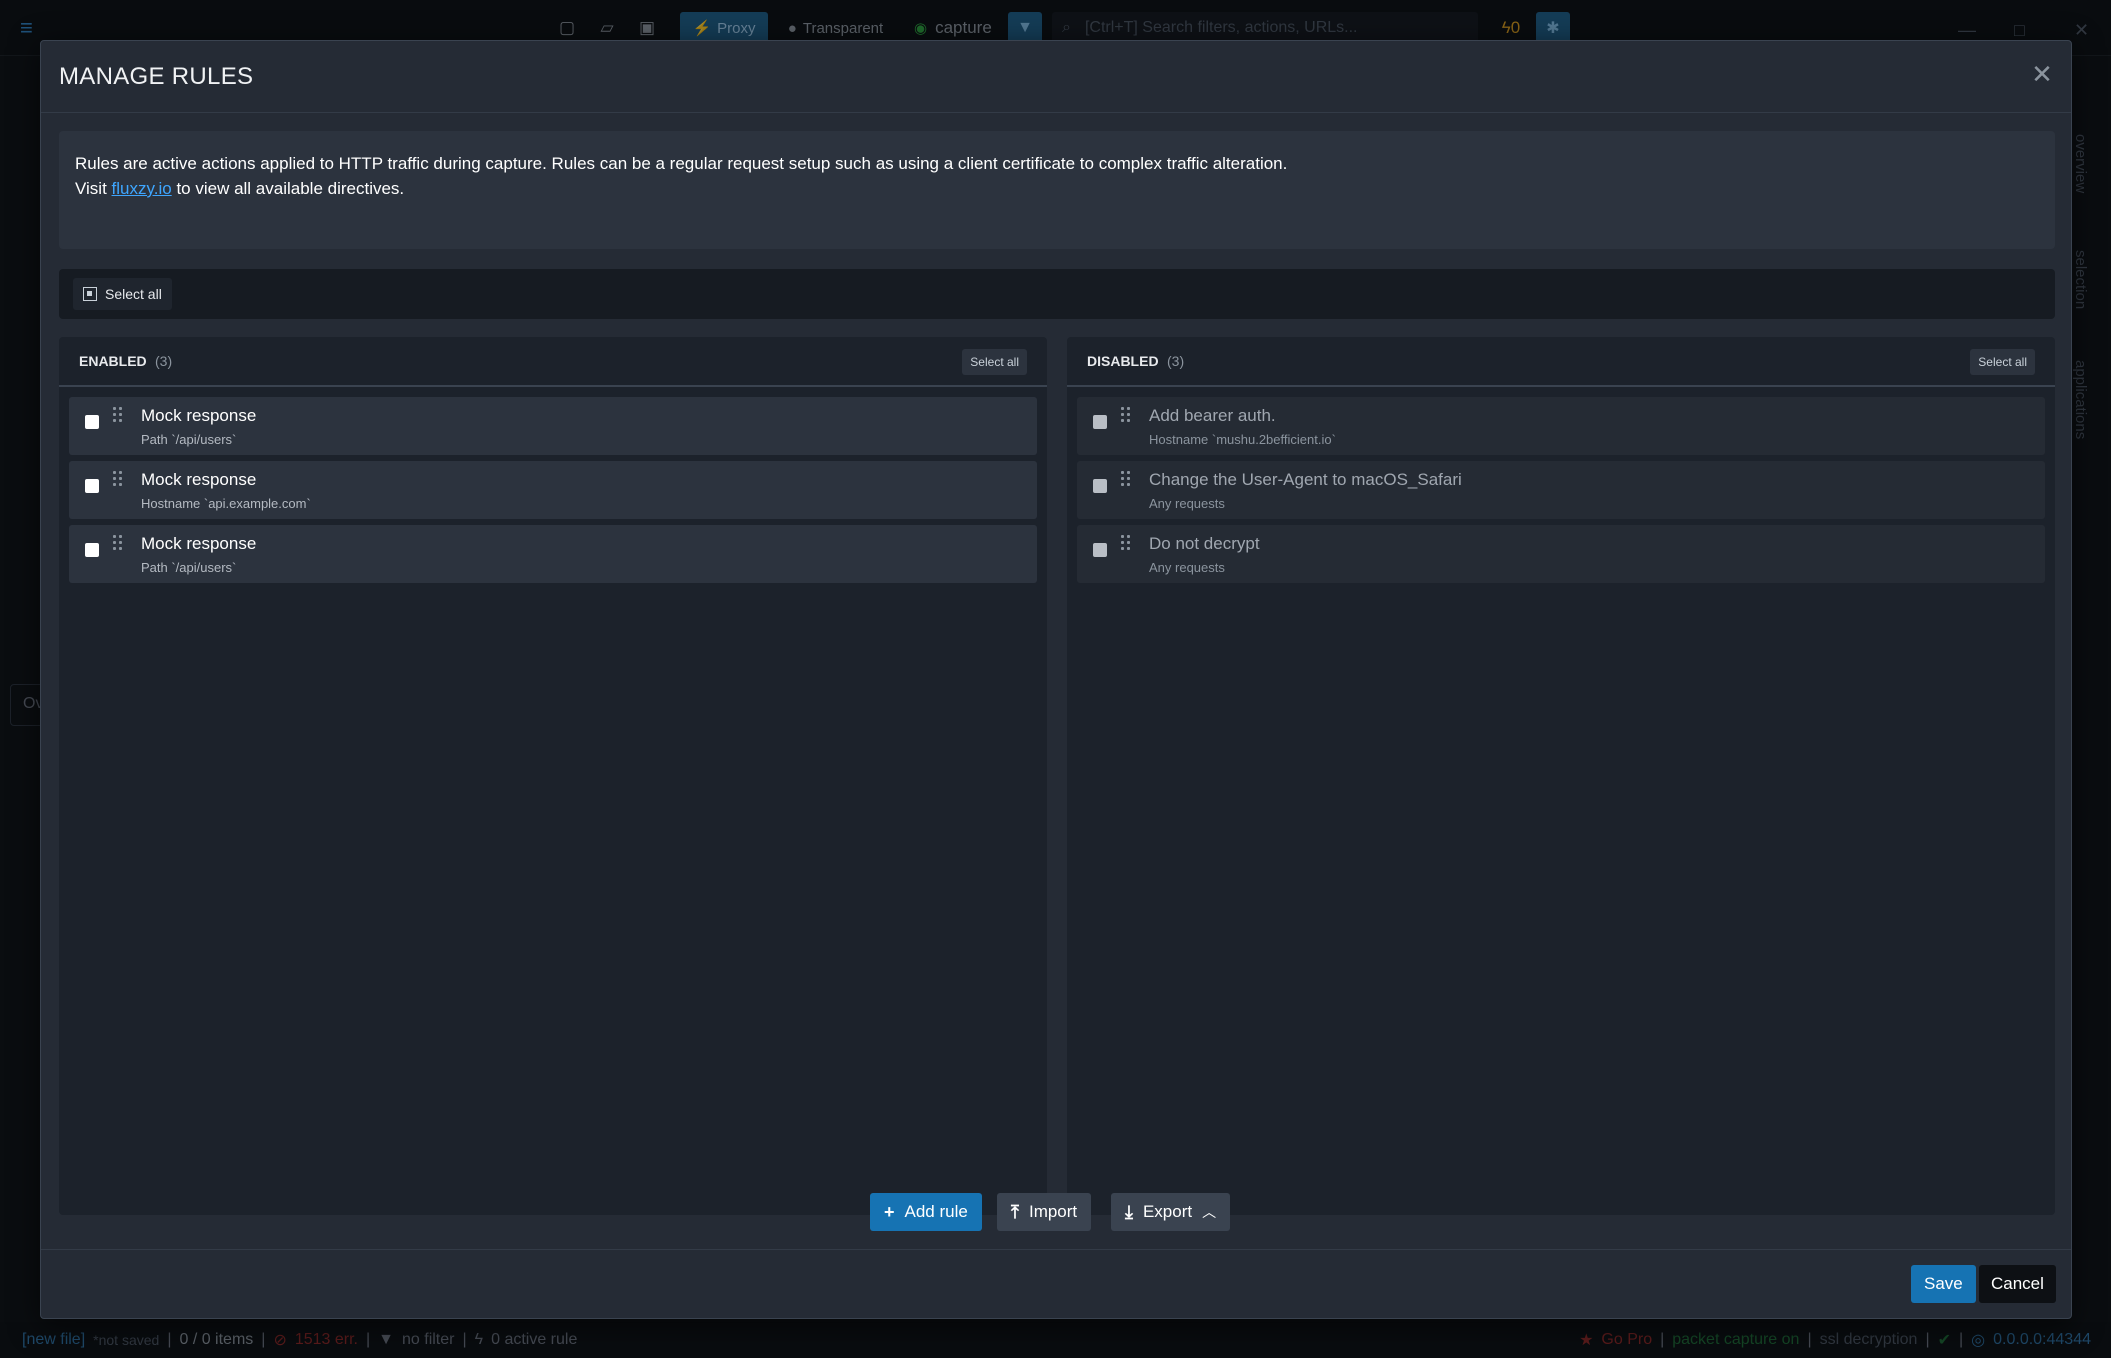 The image size is (2111, 1358). I want to click on chevron-up-icon: ︿, so click(1209, 1212).